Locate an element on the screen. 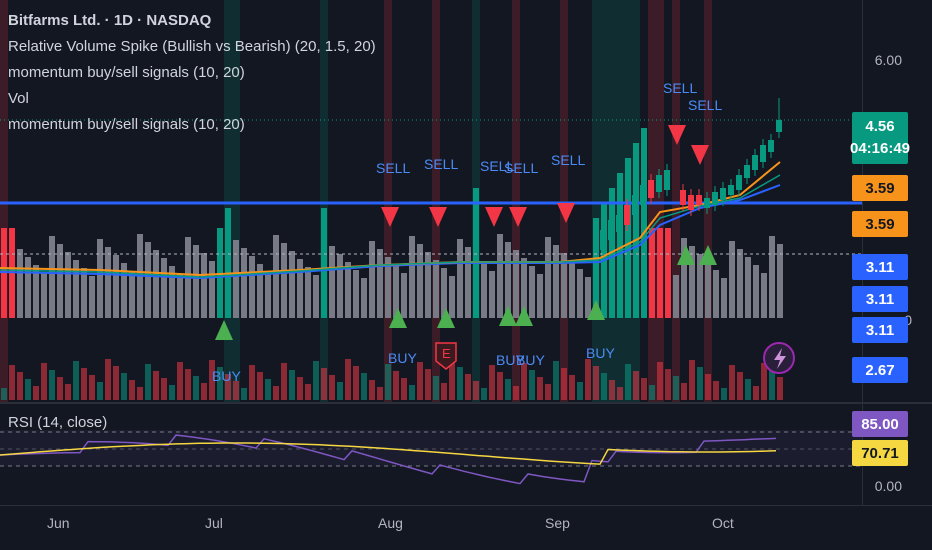 Image resolution: width=932 pixels, height=550 pixels. indicator-label-momentum-2: momentum buy/sell signals (10, 20) is located at coordinates (192, 125).